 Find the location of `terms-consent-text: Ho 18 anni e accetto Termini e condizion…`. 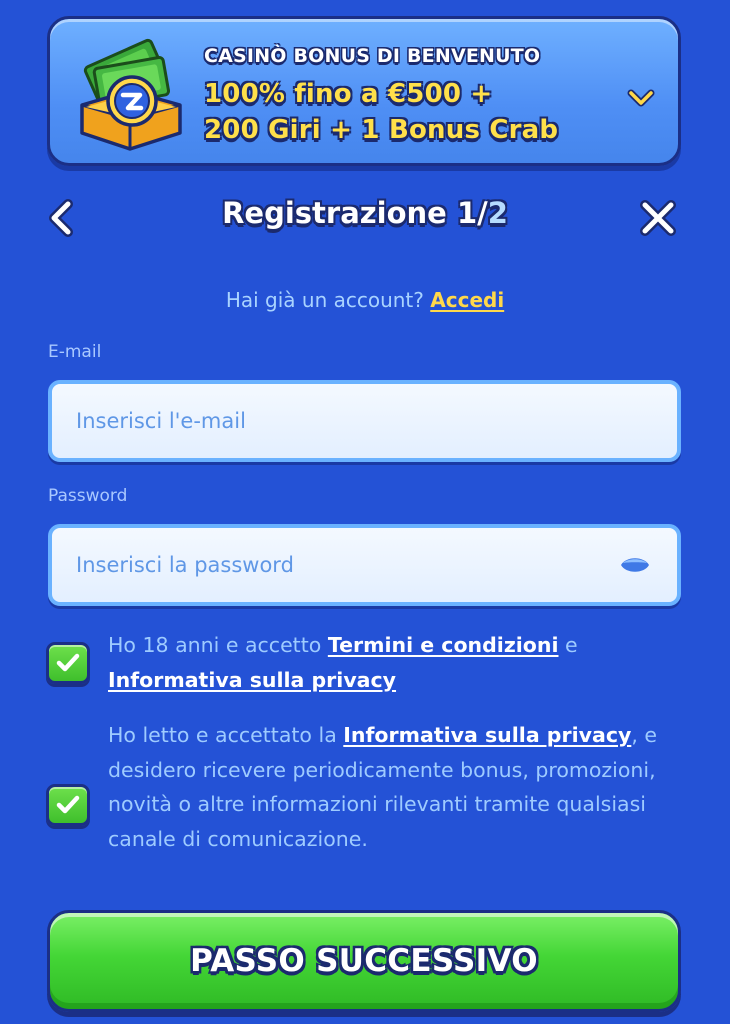

terms-consent-text: Ho 18 anni e accetto Termini e condizion… is located at coordinates (388, 662).